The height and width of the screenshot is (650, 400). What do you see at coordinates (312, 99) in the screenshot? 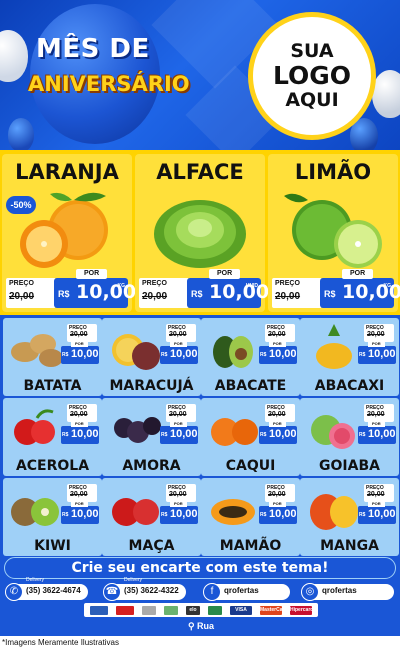
I see `logo-text-3: AQUI` at bounding box center [312, 99].